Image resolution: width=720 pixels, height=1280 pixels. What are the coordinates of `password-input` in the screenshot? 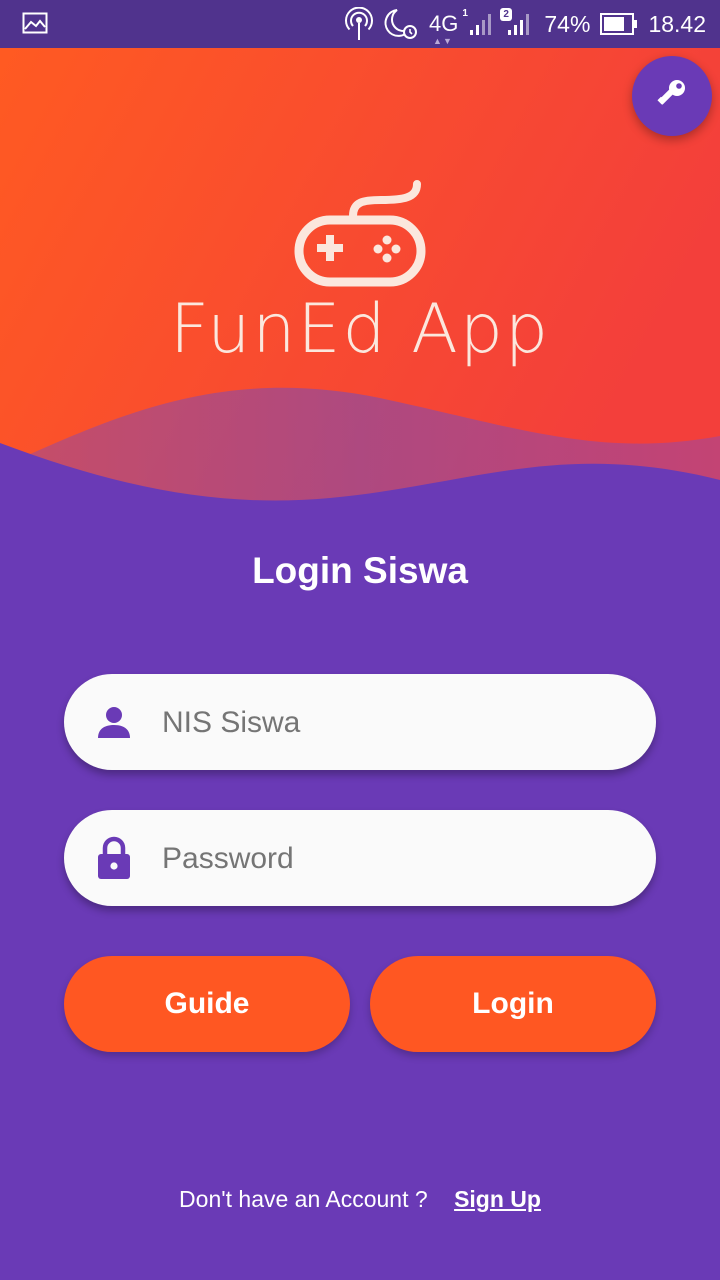 It's located at (392, 859).